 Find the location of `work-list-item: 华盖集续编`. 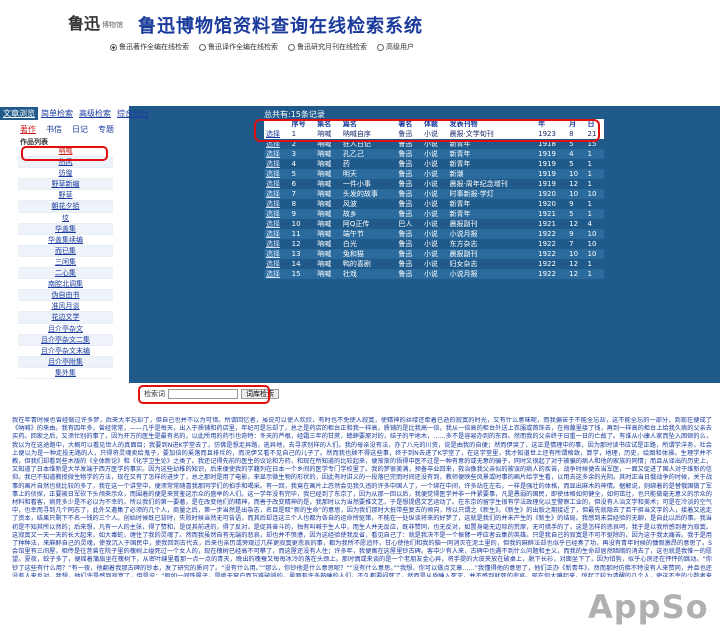

work-list-item: 华盖集续编 is located at coordinates (65, 240).